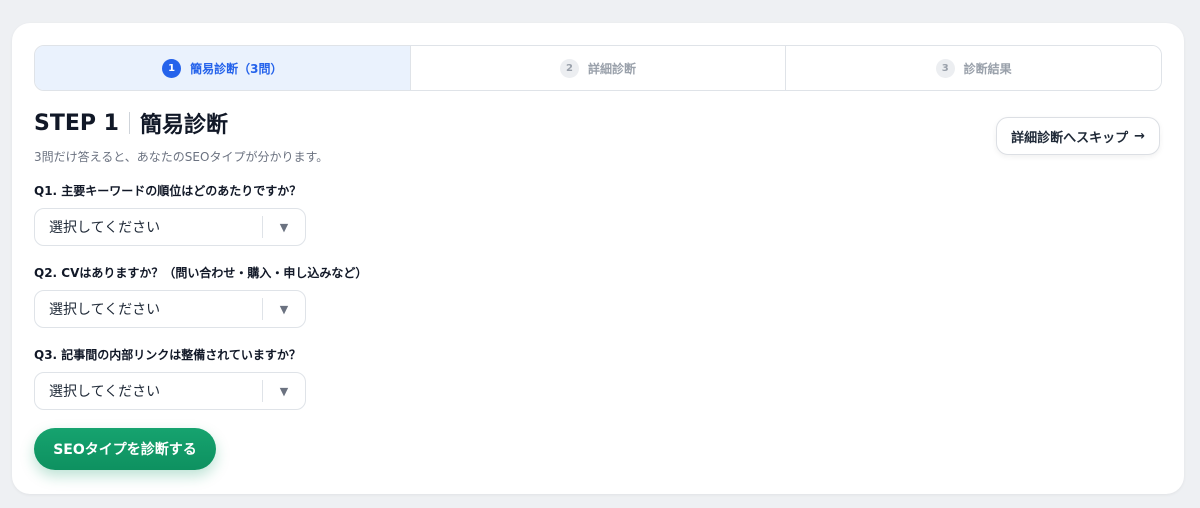 The width and height of the screenshot is (1200, 508). I want to click on step-3-diagnosis-result: 3 診断結果, so click(973, 68).